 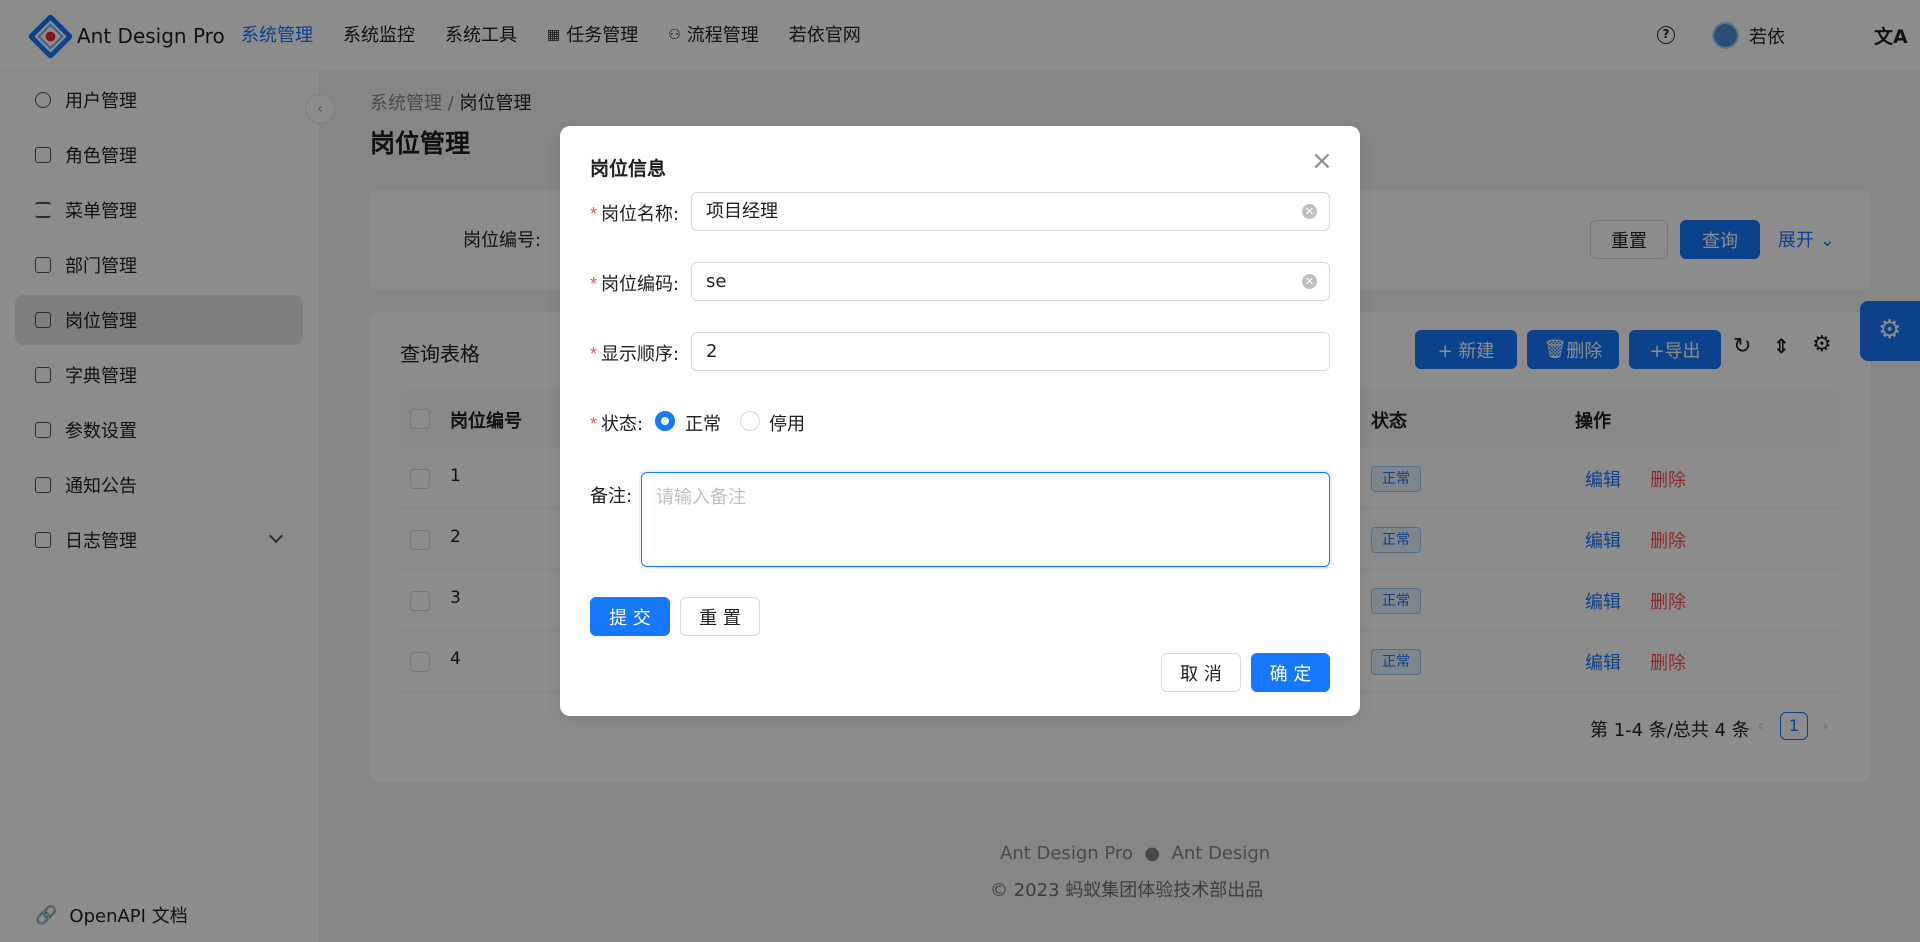 What do you see at coordinates (742, 211) in the screenshot?
I see `input-value: 项目经理` at bounding box center [742, 211].